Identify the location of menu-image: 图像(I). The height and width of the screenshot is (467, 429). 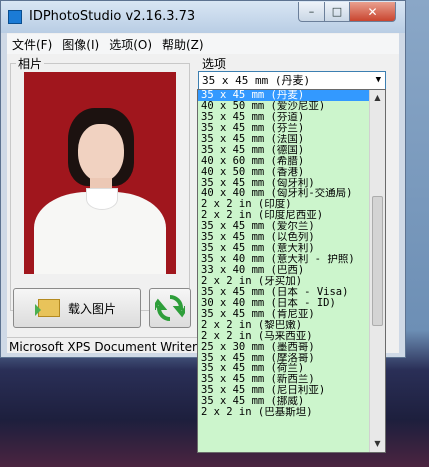
(80, 44).